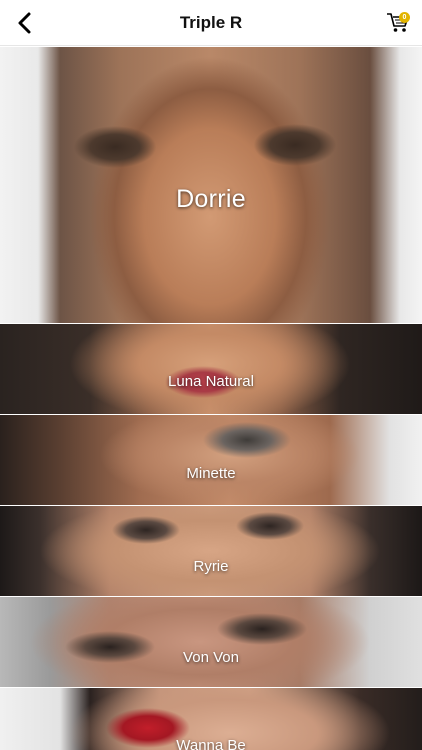 This screenshot has width=422, height=750. What do you see at coordinates (211, 566) in the screenshot?
I see `product-name: Ryrie` at bounding box center [211, 566].